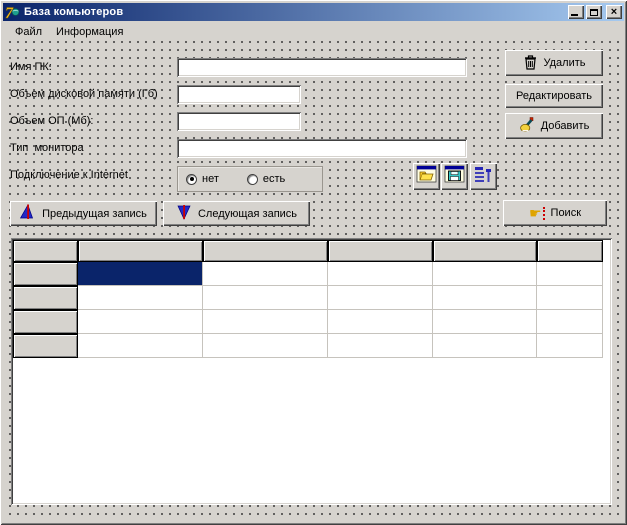  I want to click on search-button: ☛ Поиск, so click(555, 213).